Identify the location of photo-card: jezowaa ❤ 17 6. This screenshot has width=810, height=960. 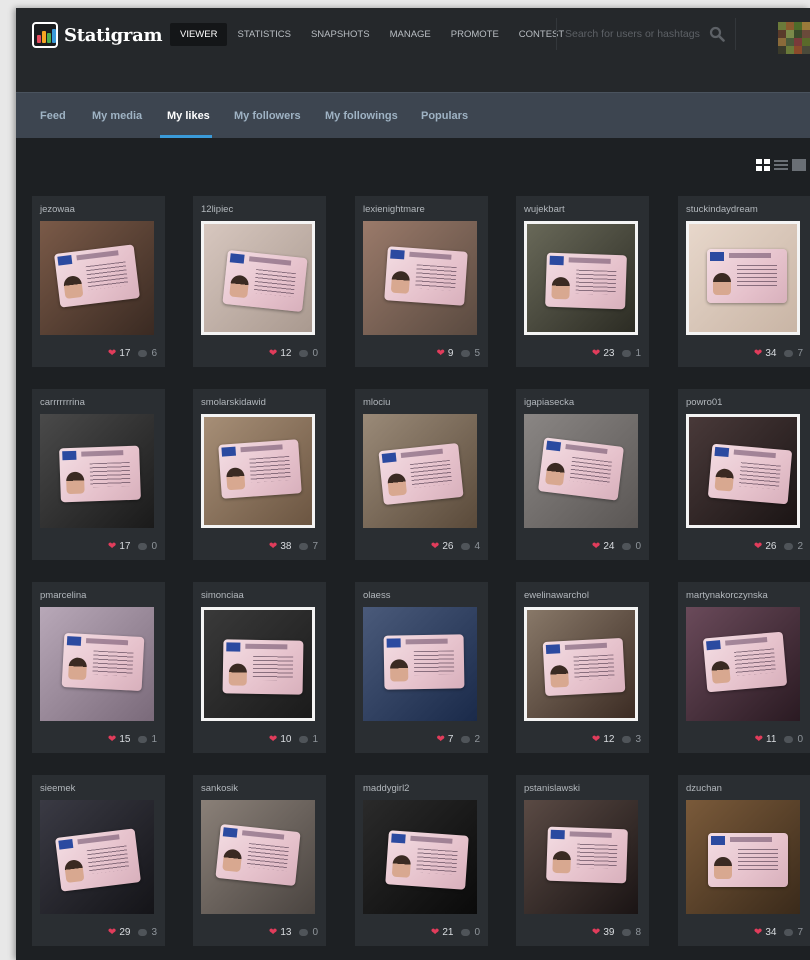
(98, 281).